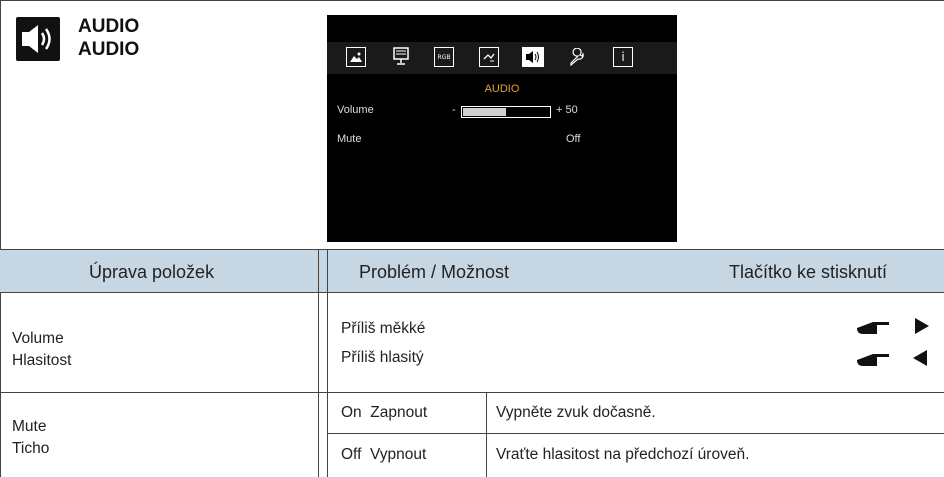 The width and height of the screenshot is (944, 477). What do you see at coordinates (921, 360) in the screenshot?
I see `arrow-left-icon` at bounding box center [921, 360].